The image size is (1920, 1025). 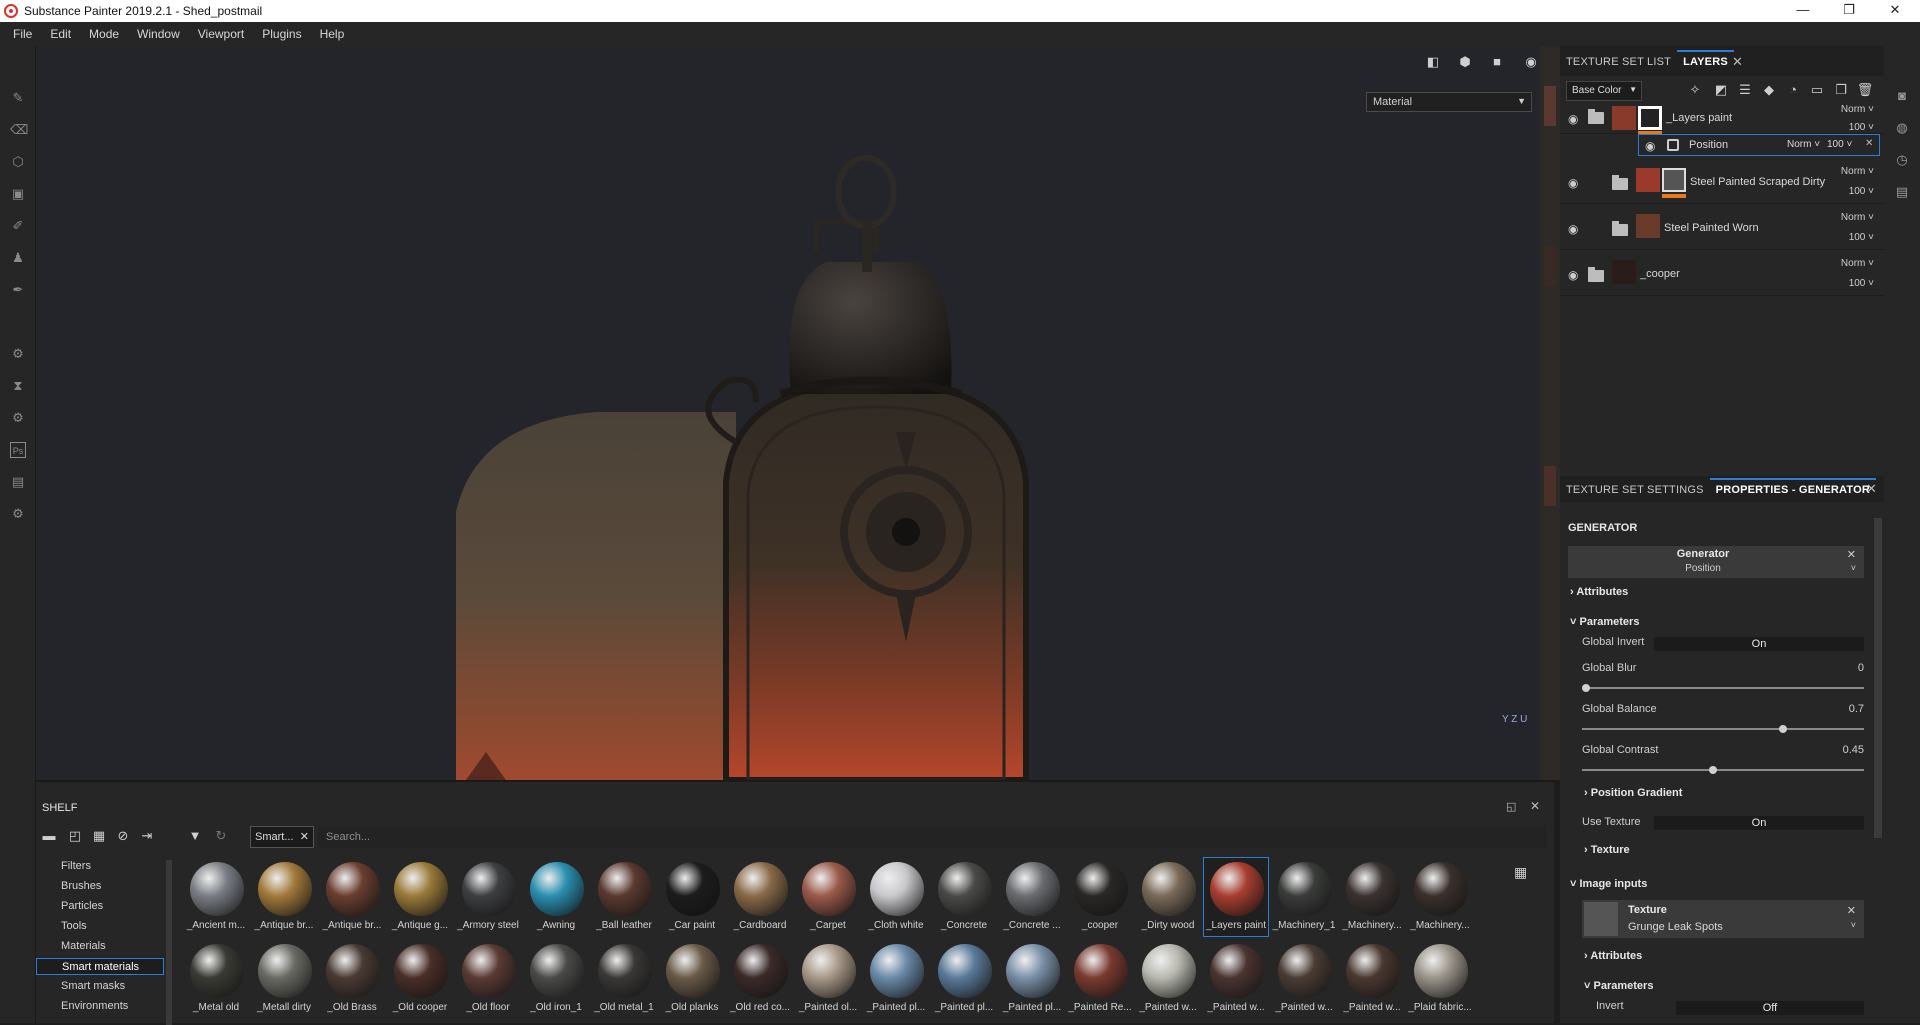 I want to click on projection-icon: ⬡, so click(x=18, y=162).